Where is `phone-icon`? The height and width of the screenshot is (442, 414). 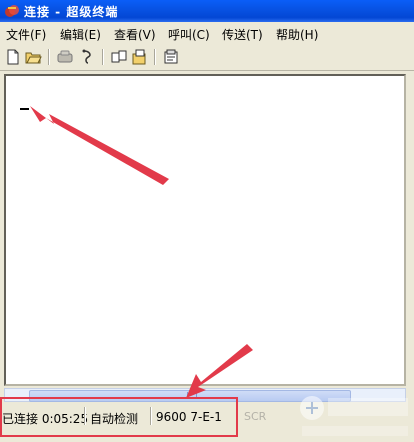
phone-icon is located at coordinates (65, 57).